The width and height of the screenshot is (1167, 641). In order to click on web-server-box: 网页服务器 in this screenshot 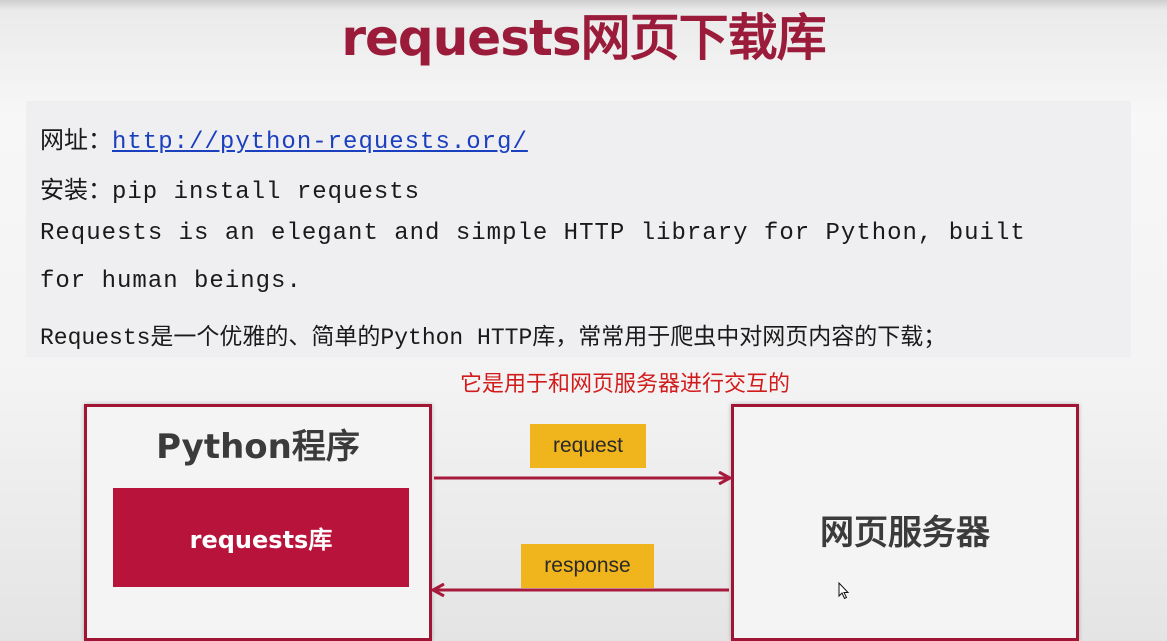, I will do `click(905, 522)`.